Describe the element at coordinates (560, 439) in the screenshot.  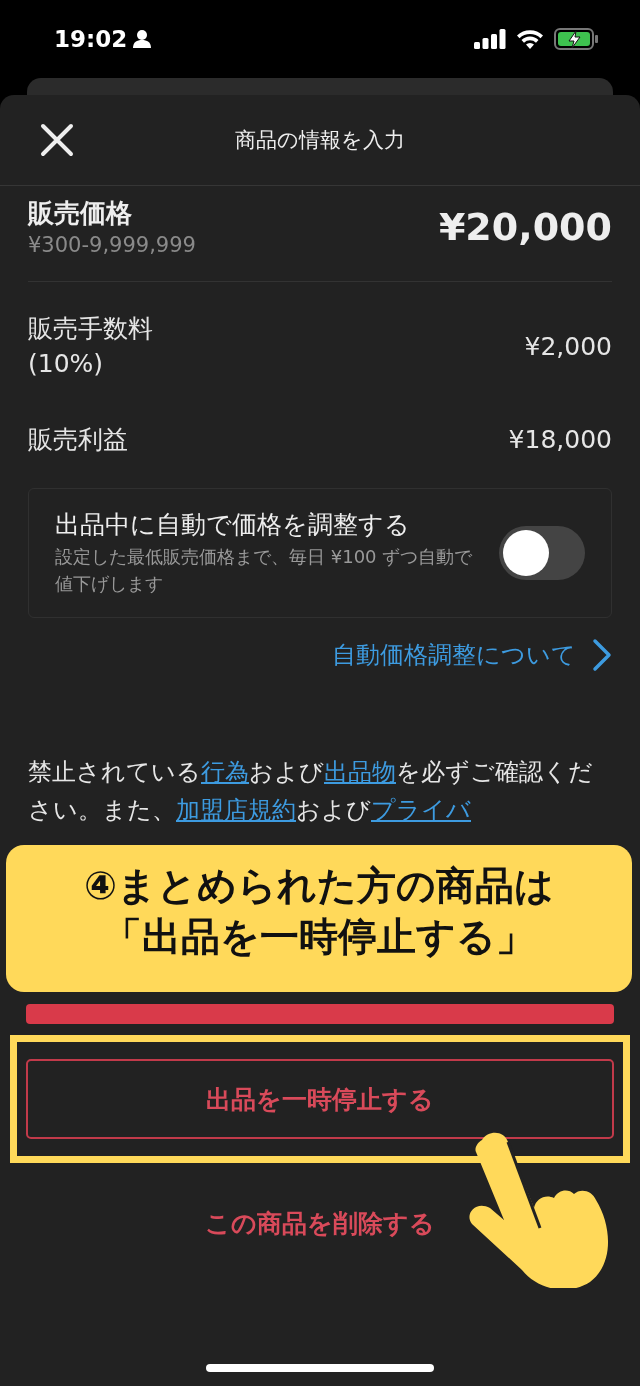
I see `row-value: ¥18,000` at that location.